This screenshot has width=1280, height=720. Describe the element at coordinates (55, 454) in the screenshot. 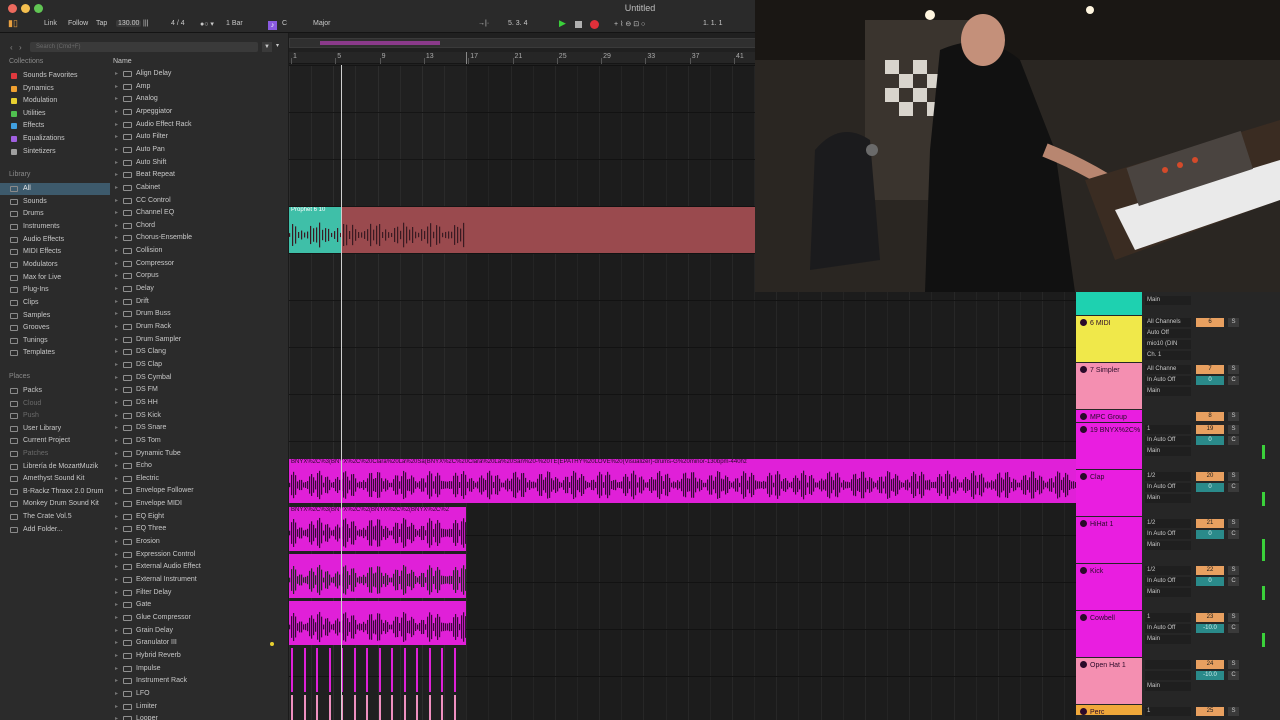

I see `places-item: Patches` at that location.